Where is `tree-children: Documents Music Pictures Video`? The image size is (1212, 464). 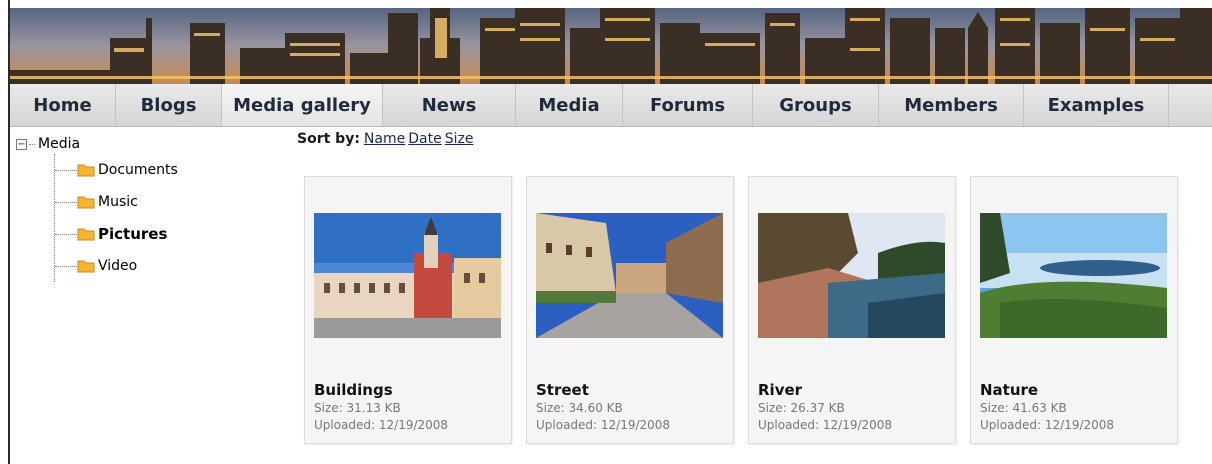 tree-children: Documents Music Pictures Video is located at coordinates (165, 218).